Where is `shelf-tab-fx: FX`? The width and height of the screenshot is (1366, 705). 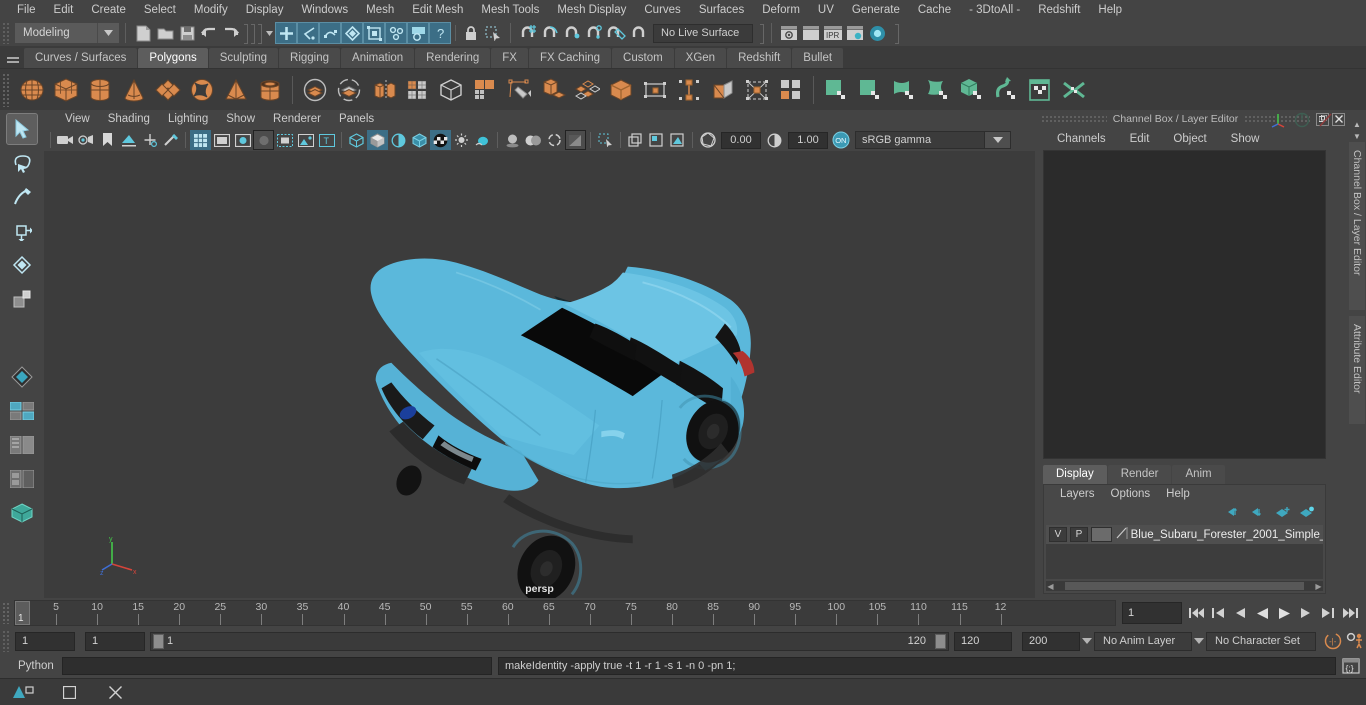 shelf-tab-fx: FX is located at coordinates (509, 58).